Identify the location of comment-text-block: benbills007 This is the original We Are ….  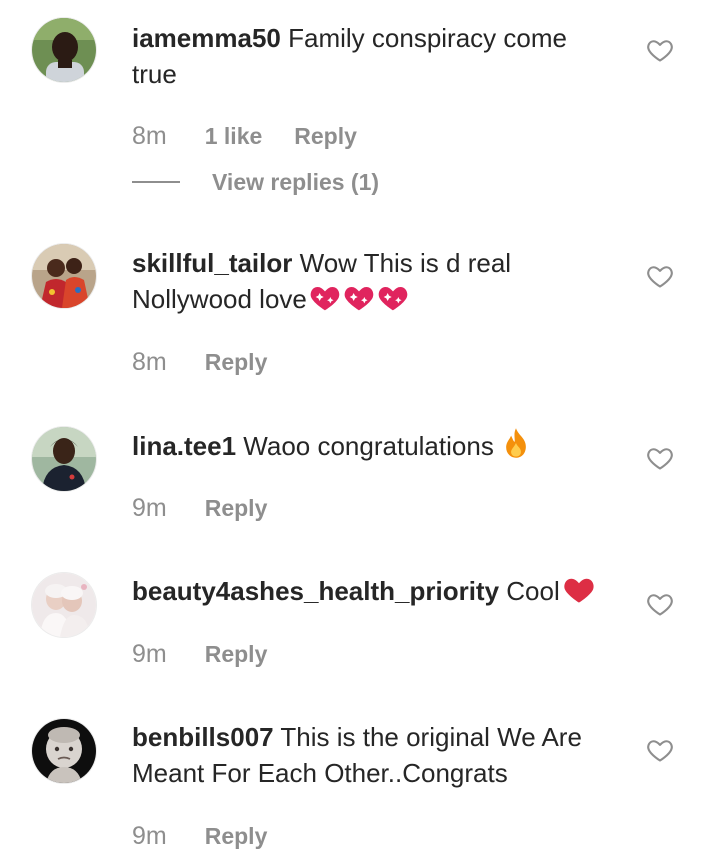
(372, 755).